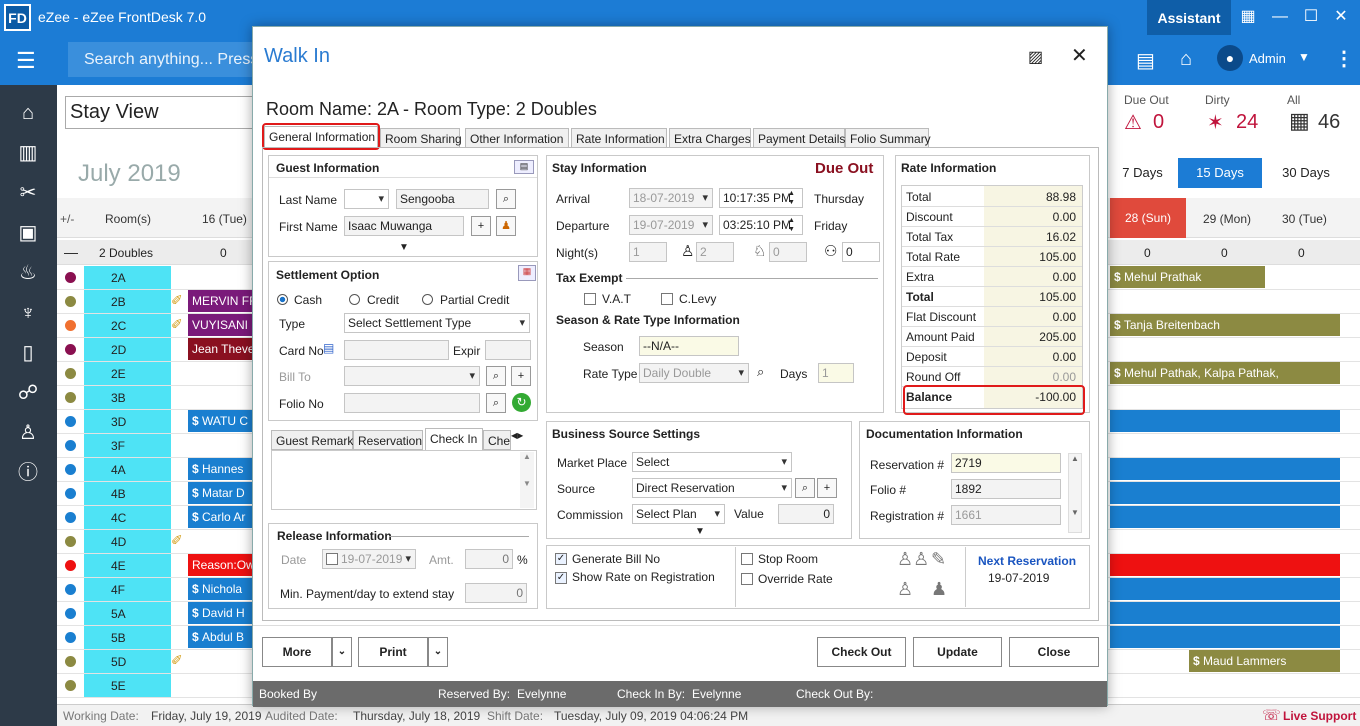 The image size is (1360, 726). What do you see at coordinates (712, 462) in the screenshot?
I see `market-place-select: Select` at bounding box center [712, 462].